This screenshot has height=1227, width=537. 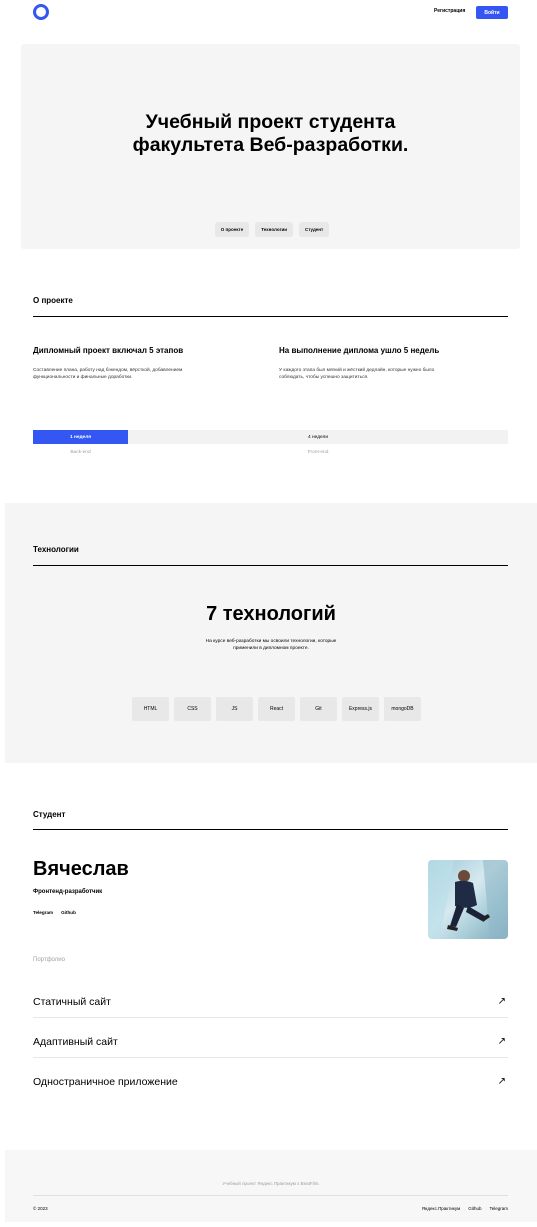 What do you see at coordinates (72, 1002) in the screenshot?
I see `portfolio-item-label: Статичный сайт` at bounding box center [72, 1002].